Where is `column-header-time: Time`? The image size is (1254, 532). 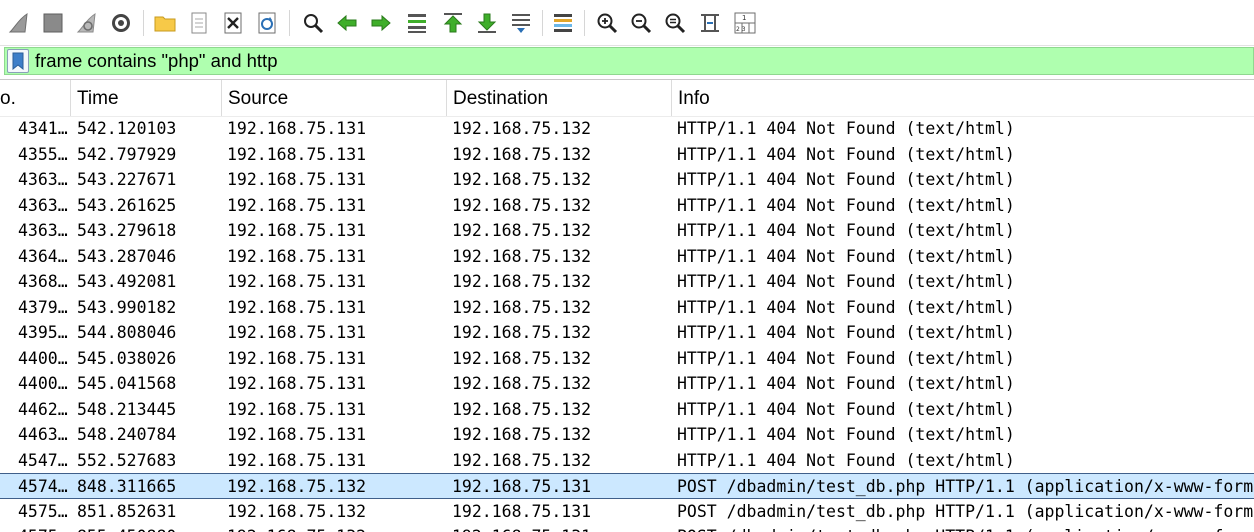
column-header-time: Time is located at coordinates (146, 98).